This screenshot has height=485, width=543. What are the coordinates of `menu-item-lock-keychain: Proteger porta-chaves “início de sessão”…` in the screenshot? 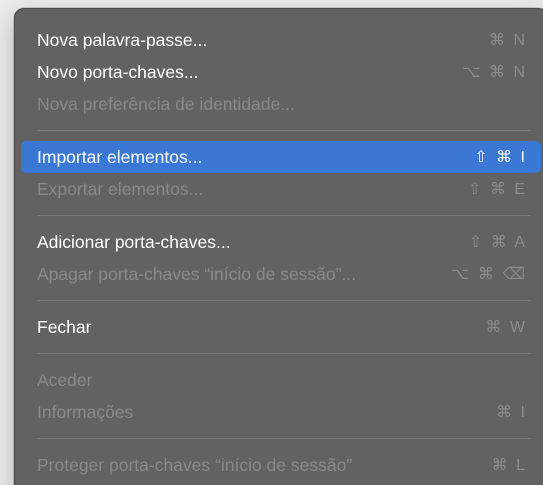 It's located at (281, 465).